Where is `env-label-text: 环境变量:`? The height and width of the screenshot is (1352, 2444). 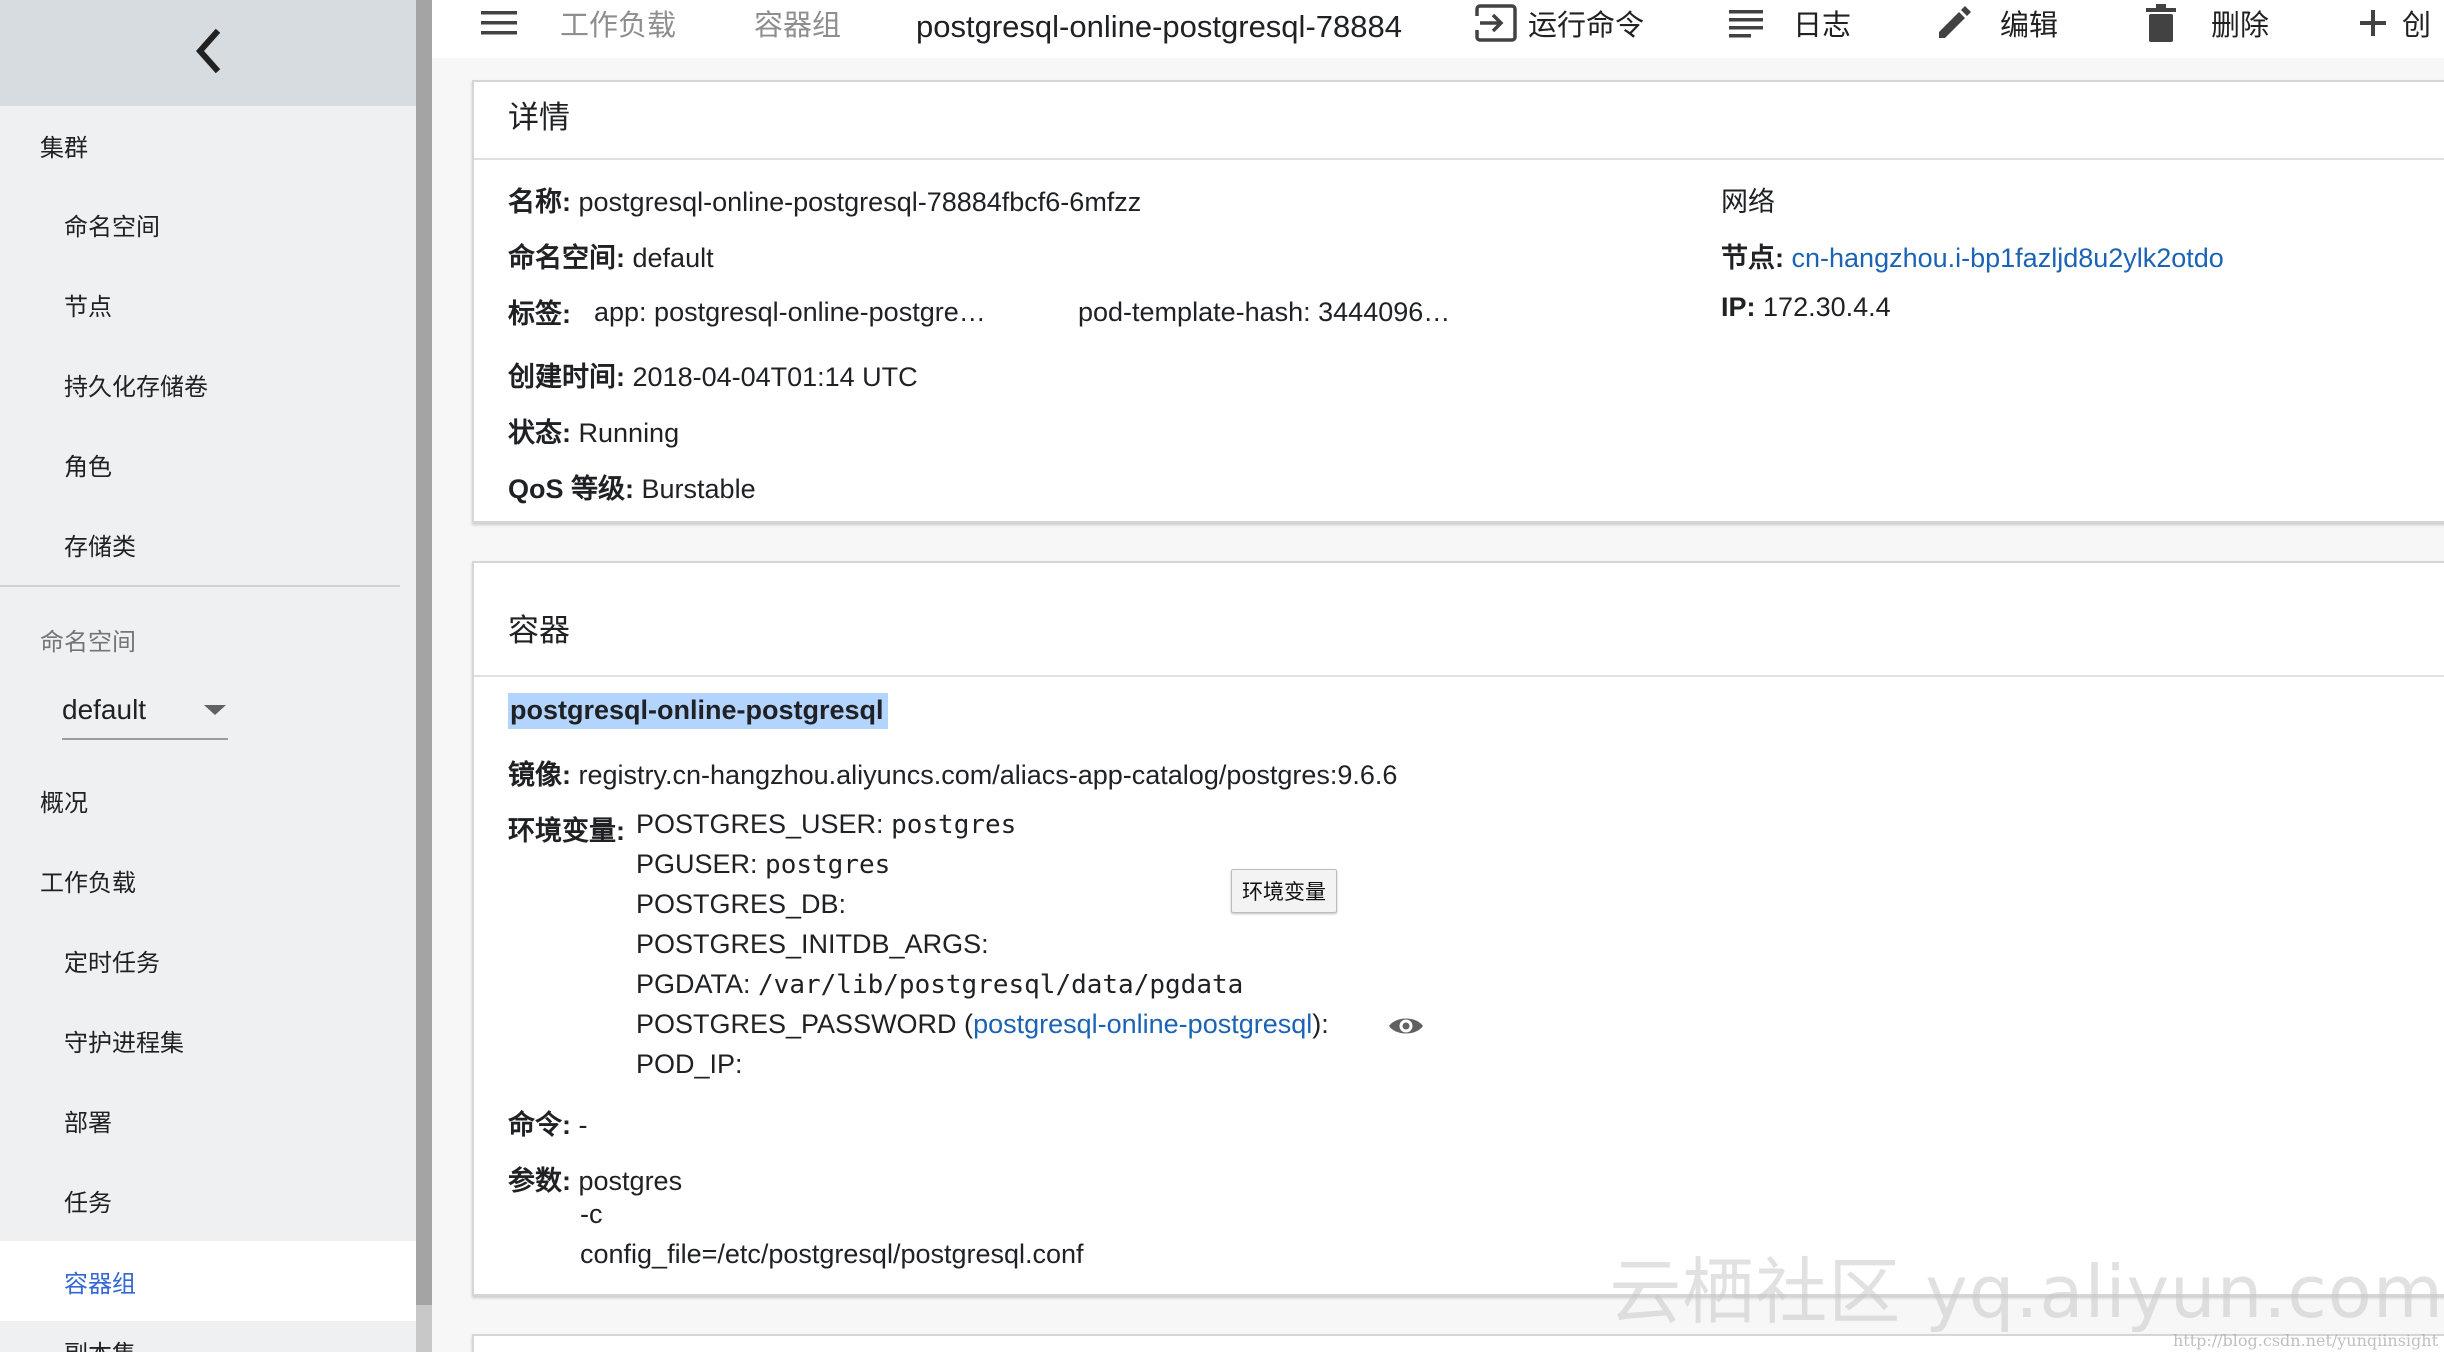
env-label-text: 环境变量: is located at coordinates (566, 831).